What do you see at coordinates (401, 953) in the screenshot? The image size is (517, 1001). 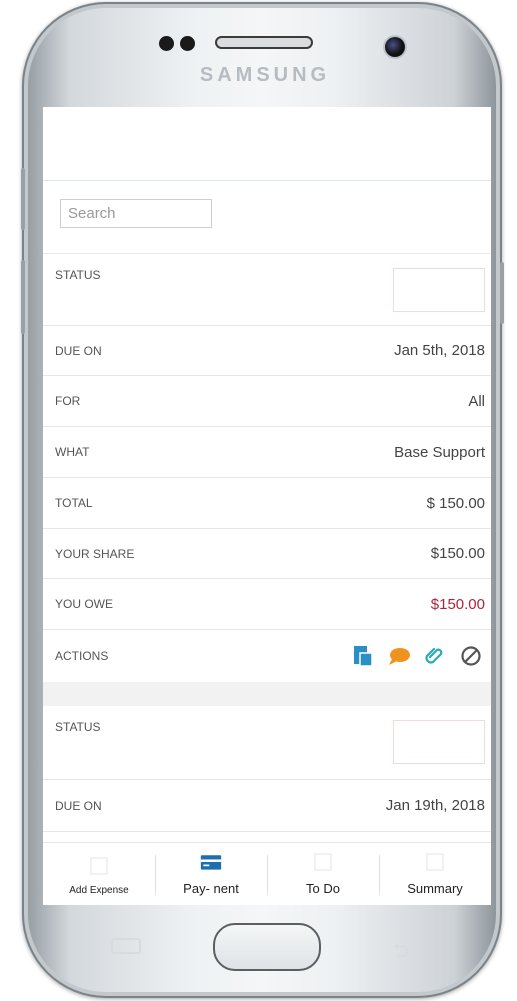 I see `back-key-icon: ⮌` at bounding box center [401, 953].